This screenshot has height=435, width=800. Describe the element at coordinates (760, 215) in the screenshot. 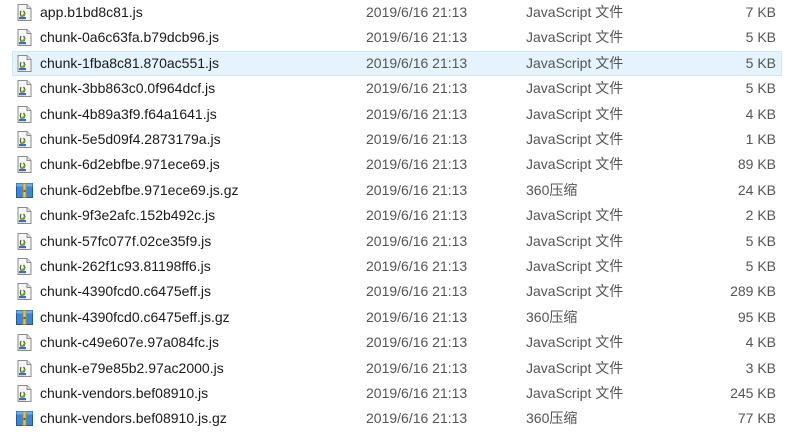

I see `file-size: 2 KB` at that location.